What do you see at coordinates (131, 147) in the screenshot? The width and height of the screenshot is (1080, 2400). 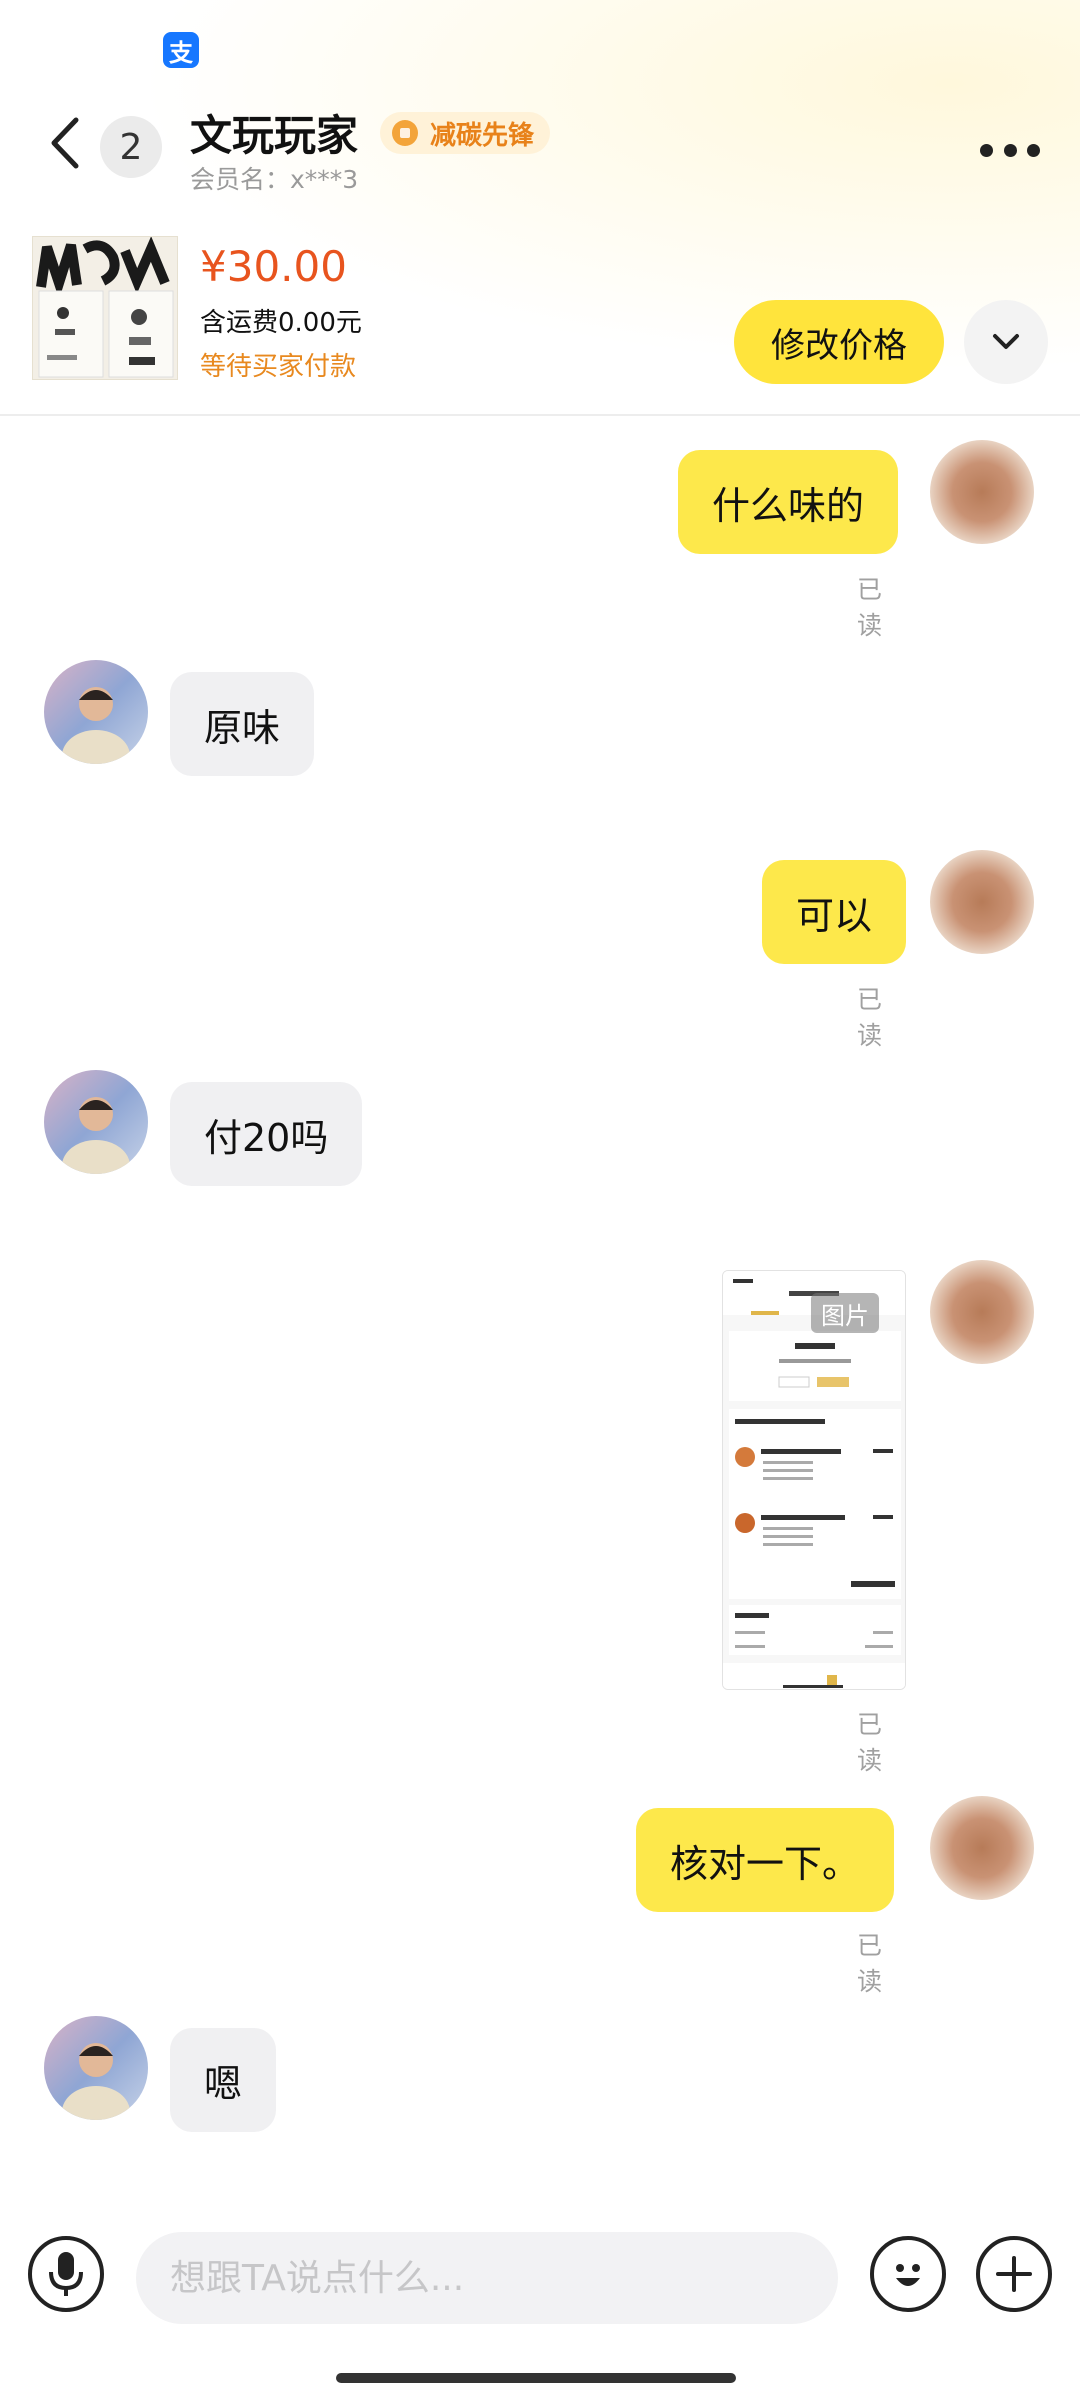 I see `unread-count-badge: 2` at bounding box center [131, 147].